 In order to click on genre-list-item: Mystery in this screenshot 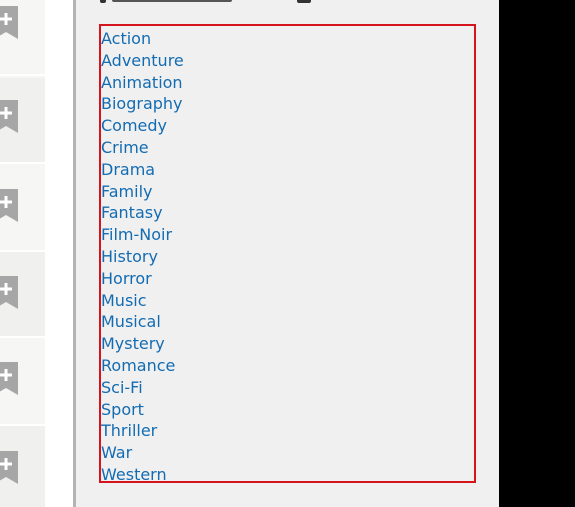, I will do `click(142, 344)`.